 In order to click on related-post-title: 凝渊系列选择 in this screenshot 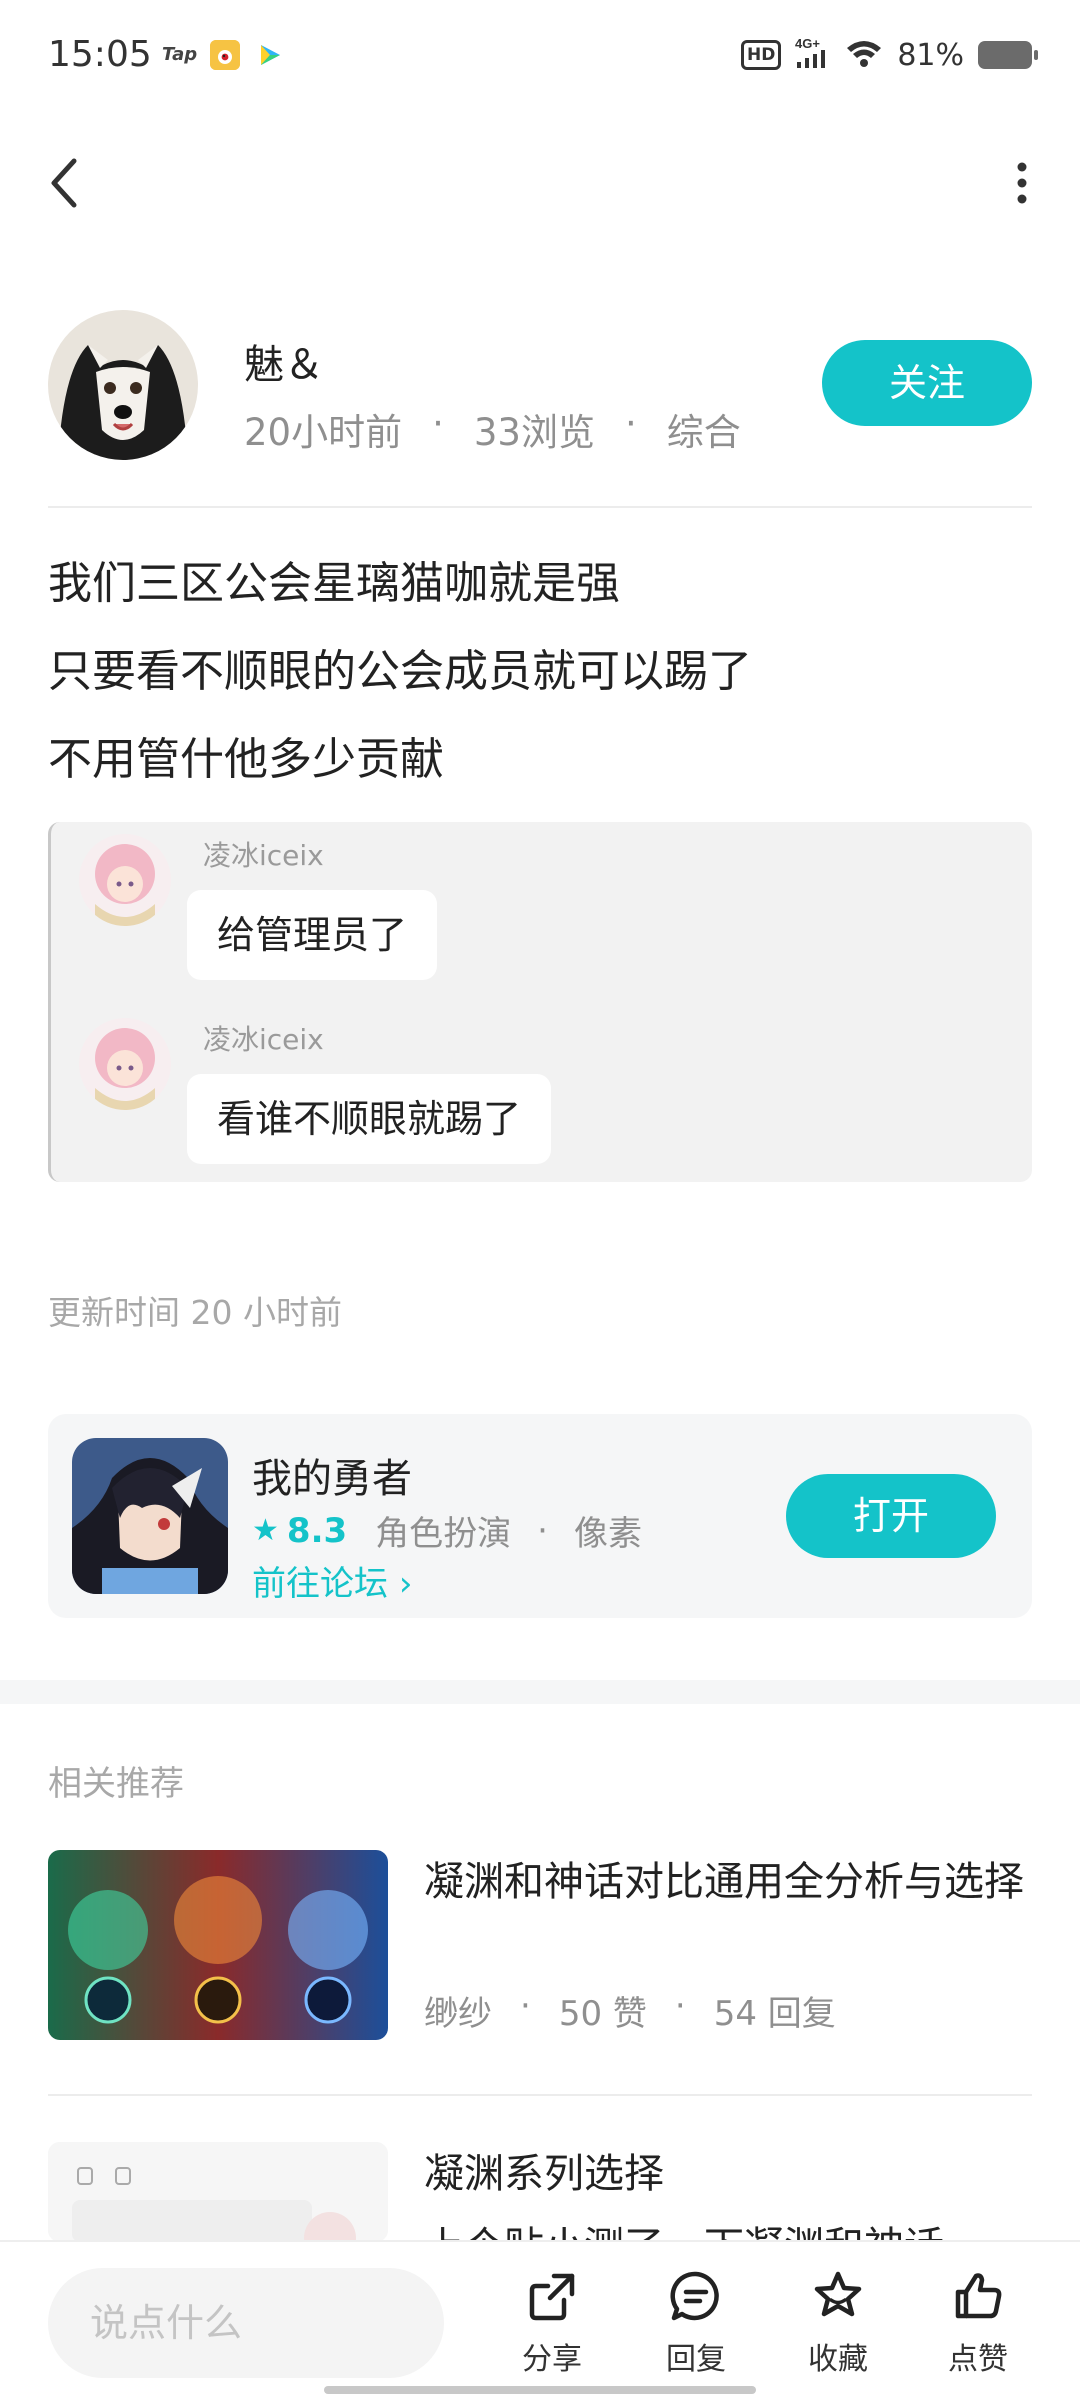, I will do `click(544, 2174)`.